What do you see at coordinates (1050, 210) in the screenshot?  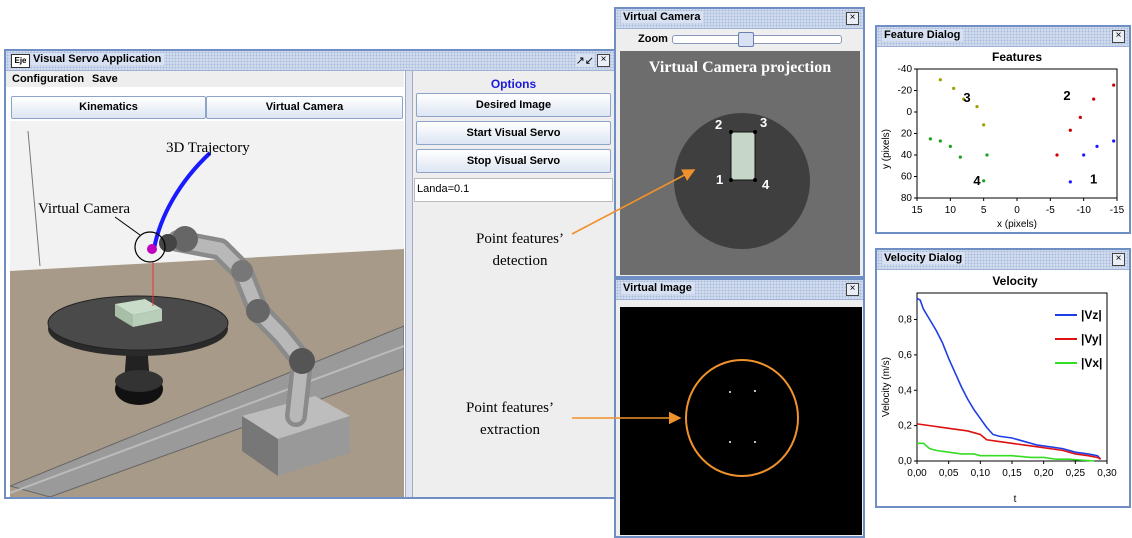 I see `x-tick-label: -5` at bounding box center [1050, 210].